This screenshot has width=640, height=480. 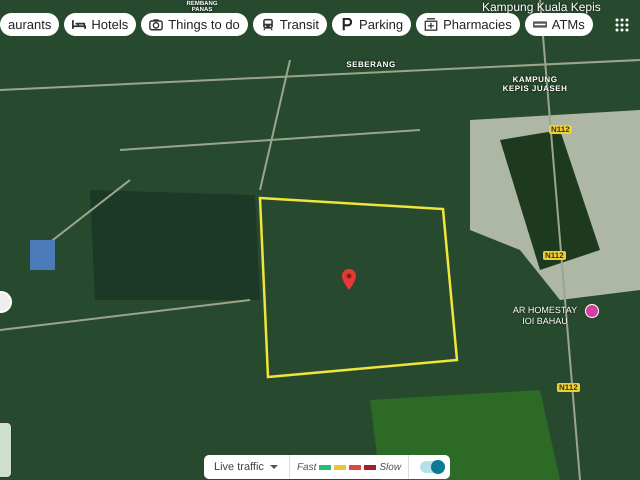 I want to click on slow-label: Slow, so click(x=390, y=467).